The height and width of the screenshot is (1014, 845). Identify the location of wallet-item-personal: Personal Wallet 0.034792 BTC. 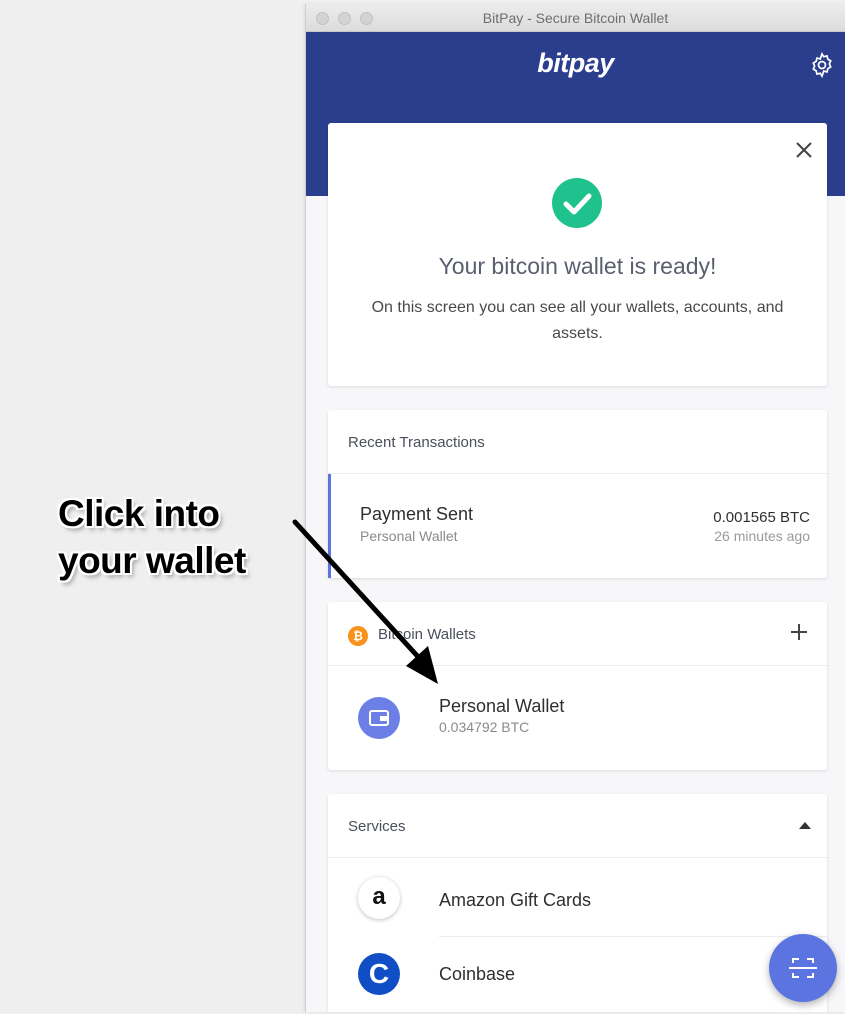
(577, 718).